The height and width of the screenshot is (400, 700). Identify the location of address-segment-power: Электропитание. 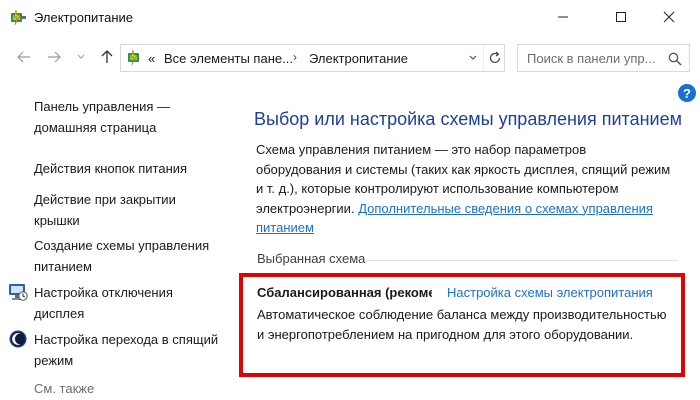
(358, 58).